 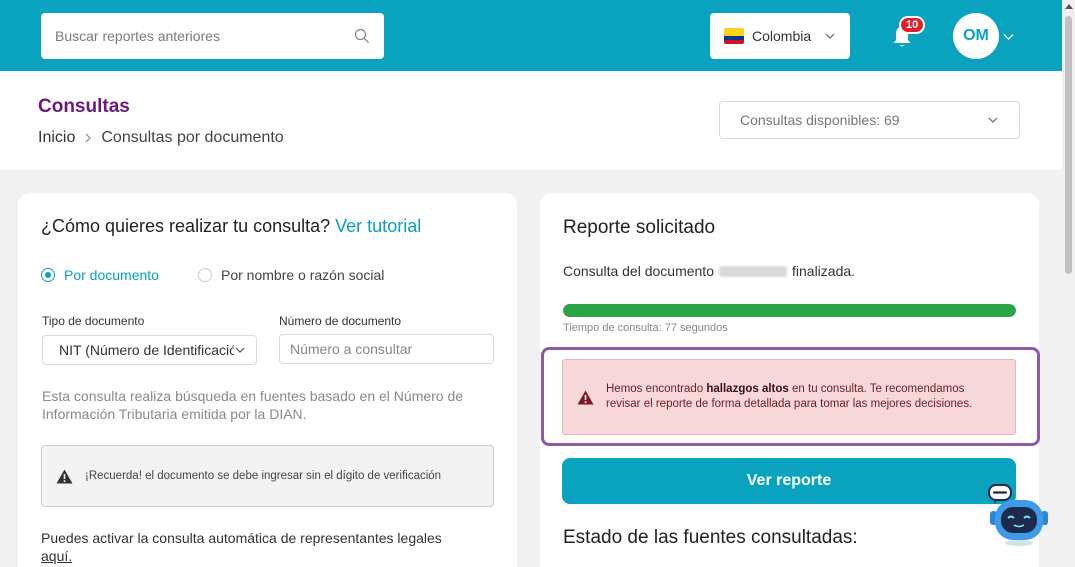 I want to click on chatbot-robot-icon, so click(x=1019, y=516).